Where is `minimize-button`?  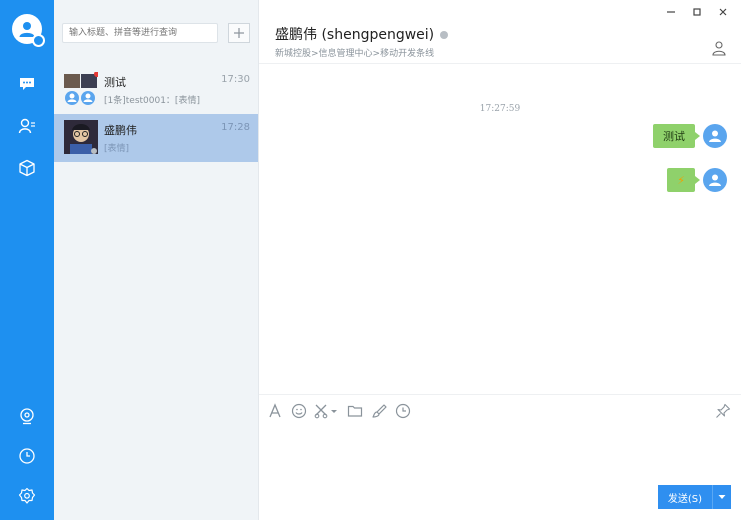 minimize-button is located at coordinates (671, 12).